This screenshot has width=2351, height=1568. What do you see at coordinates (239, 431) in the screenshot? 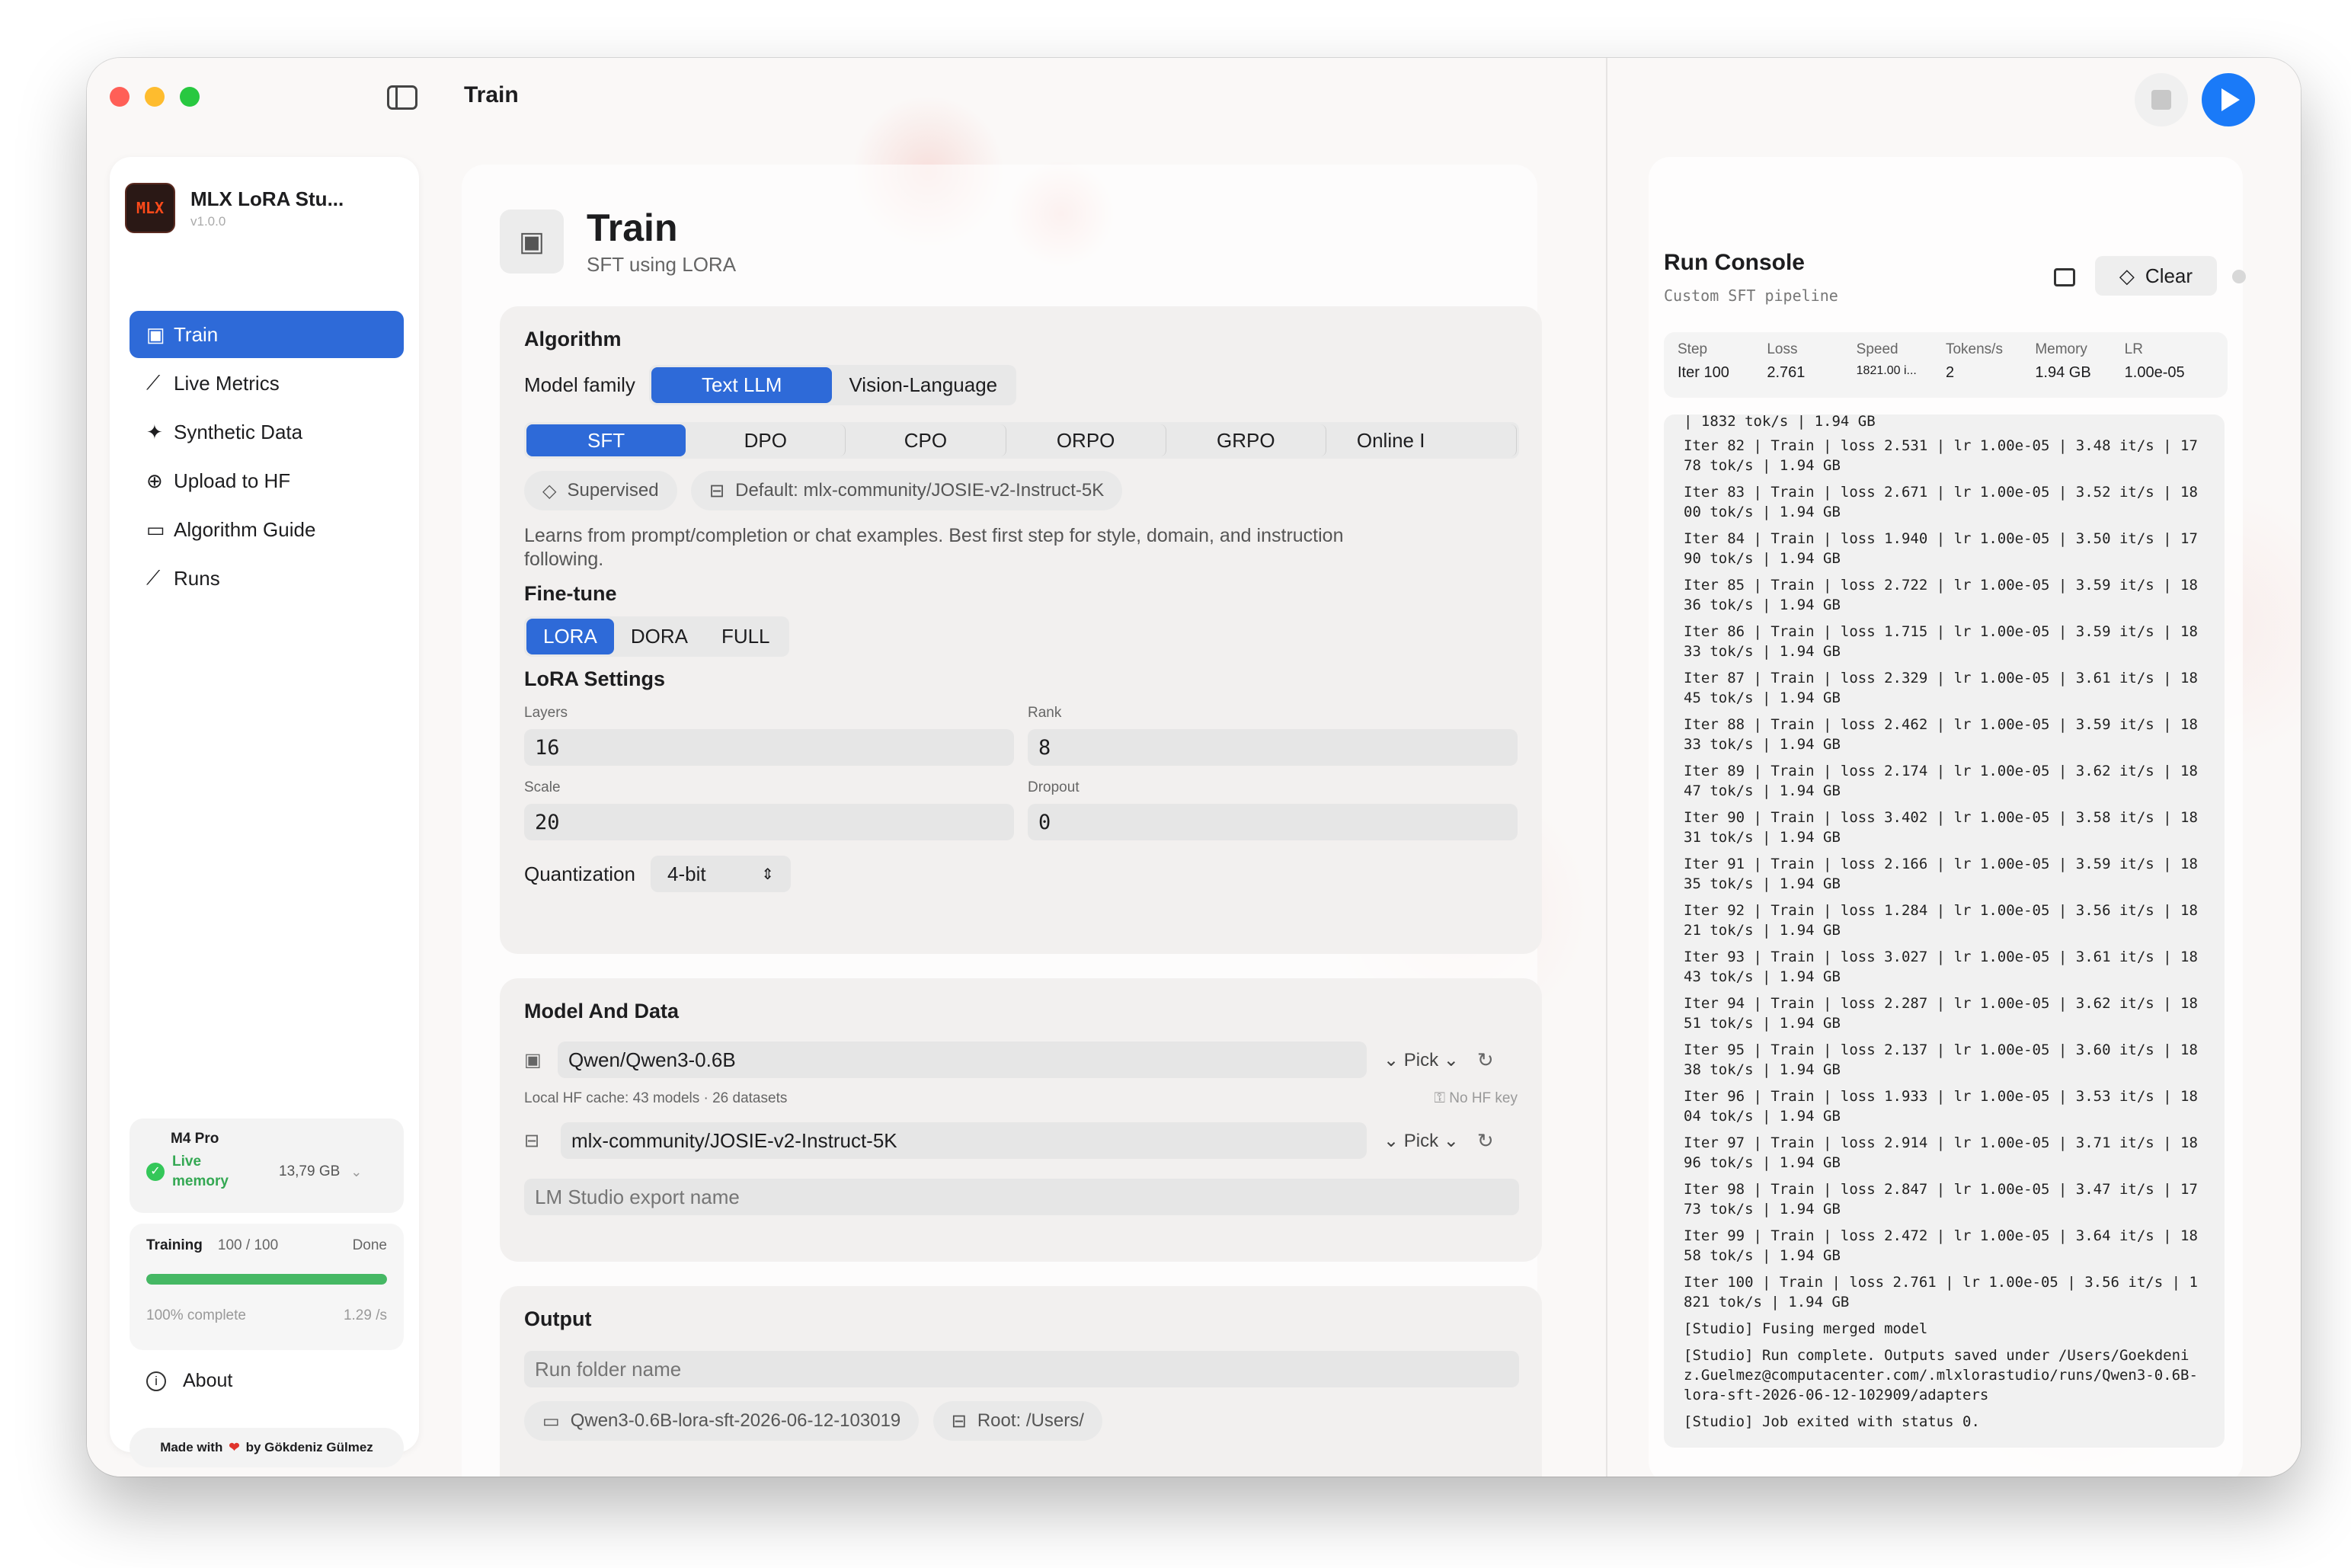
I see `sidebar-item-label: Synthetic Data` at bounding box center [239, 431].